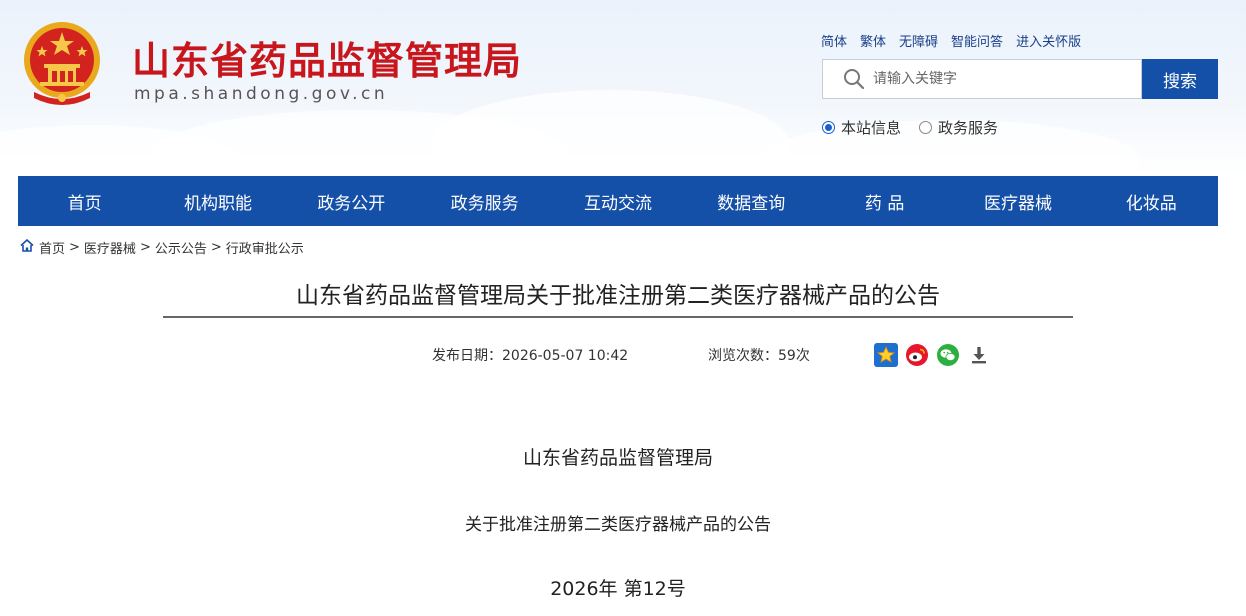 This screenshot has height=616, width=1246. What do you see at coordinates (834, 40) in the screenshot?
I see `link-simplified: 简体` at bounding box center [834, 40].